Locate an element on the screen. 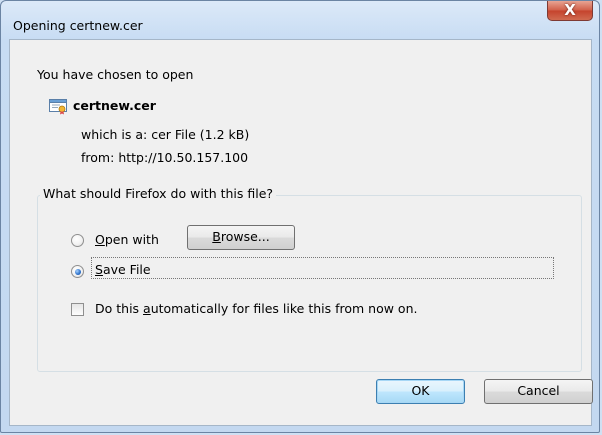 The height and width of the screenshot is (435, 602). file-source-url: http://10.50.157.100 is located at coordinates (183, 157).